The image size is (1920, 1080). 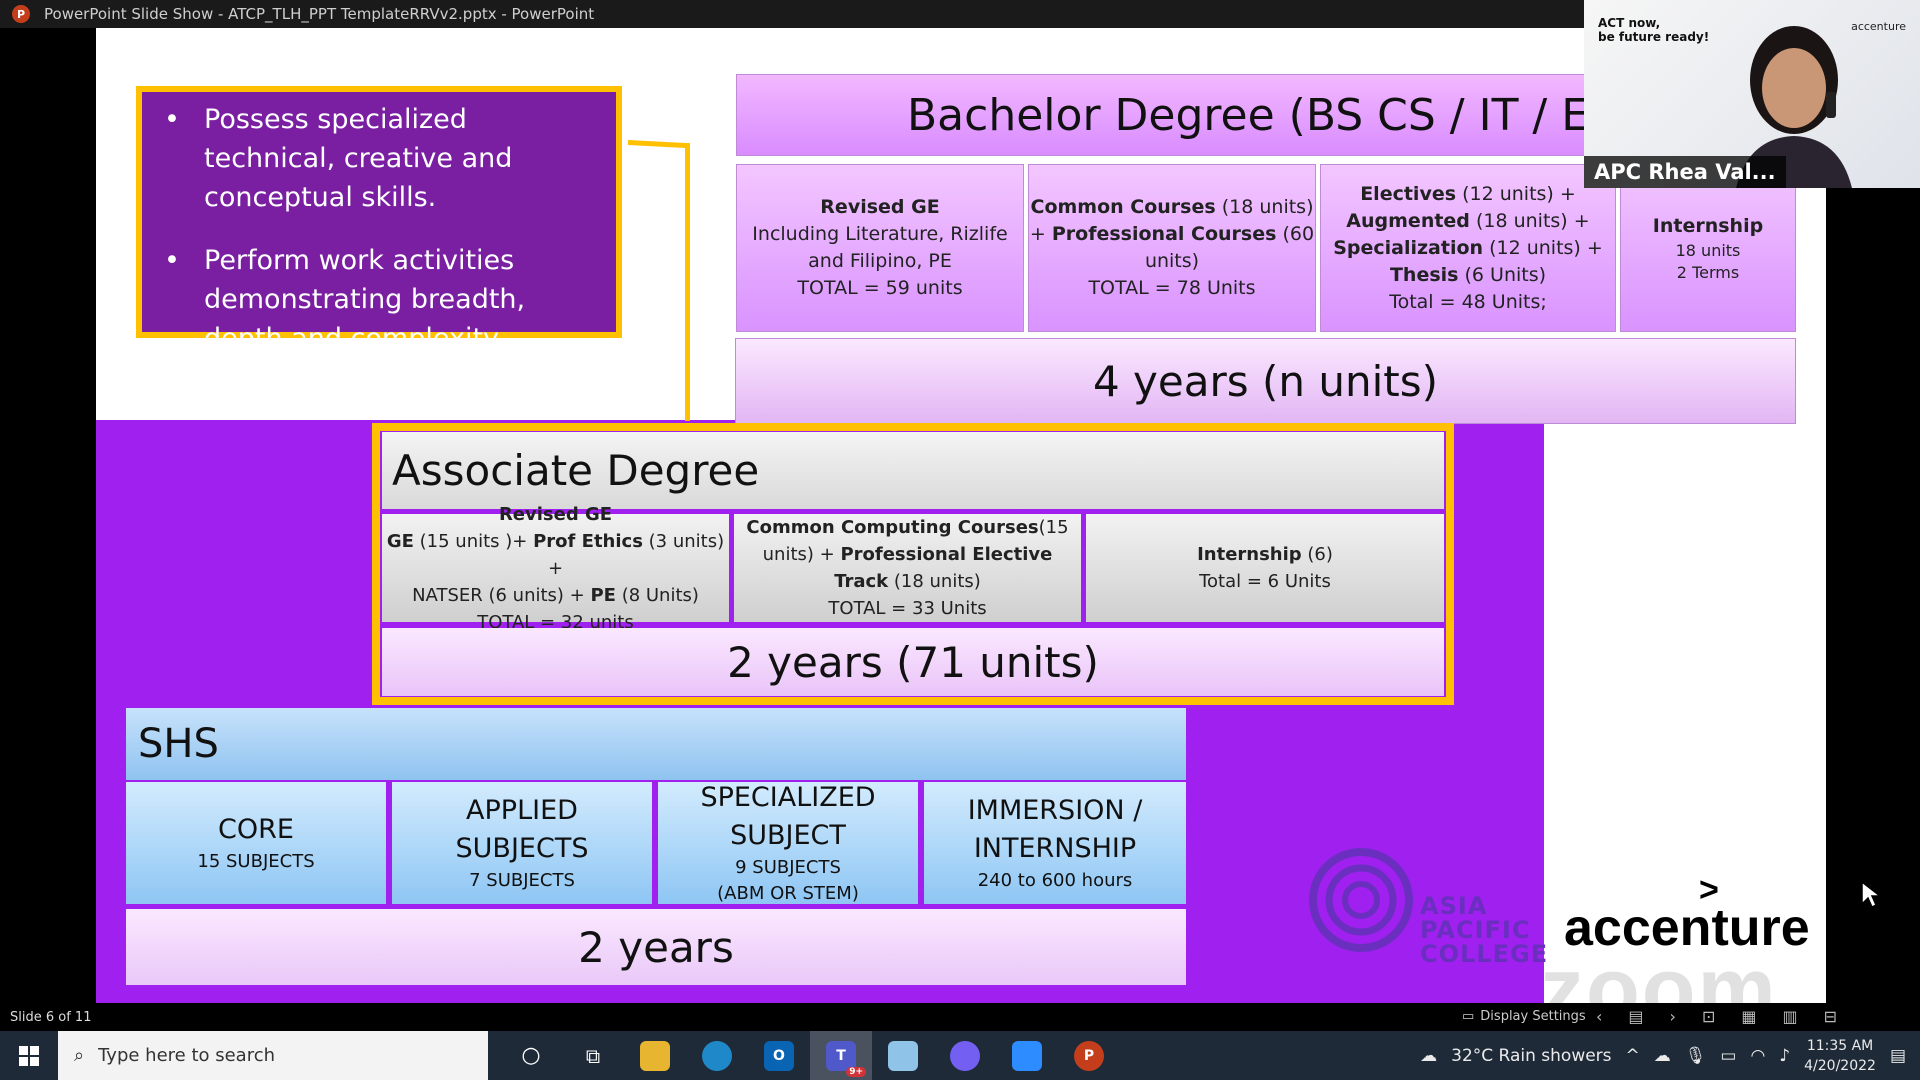 What do you see at coordinates (531, 1055) in the screenshot?
I see `cortana-icon: ○` at bounding box center [531, 1055].